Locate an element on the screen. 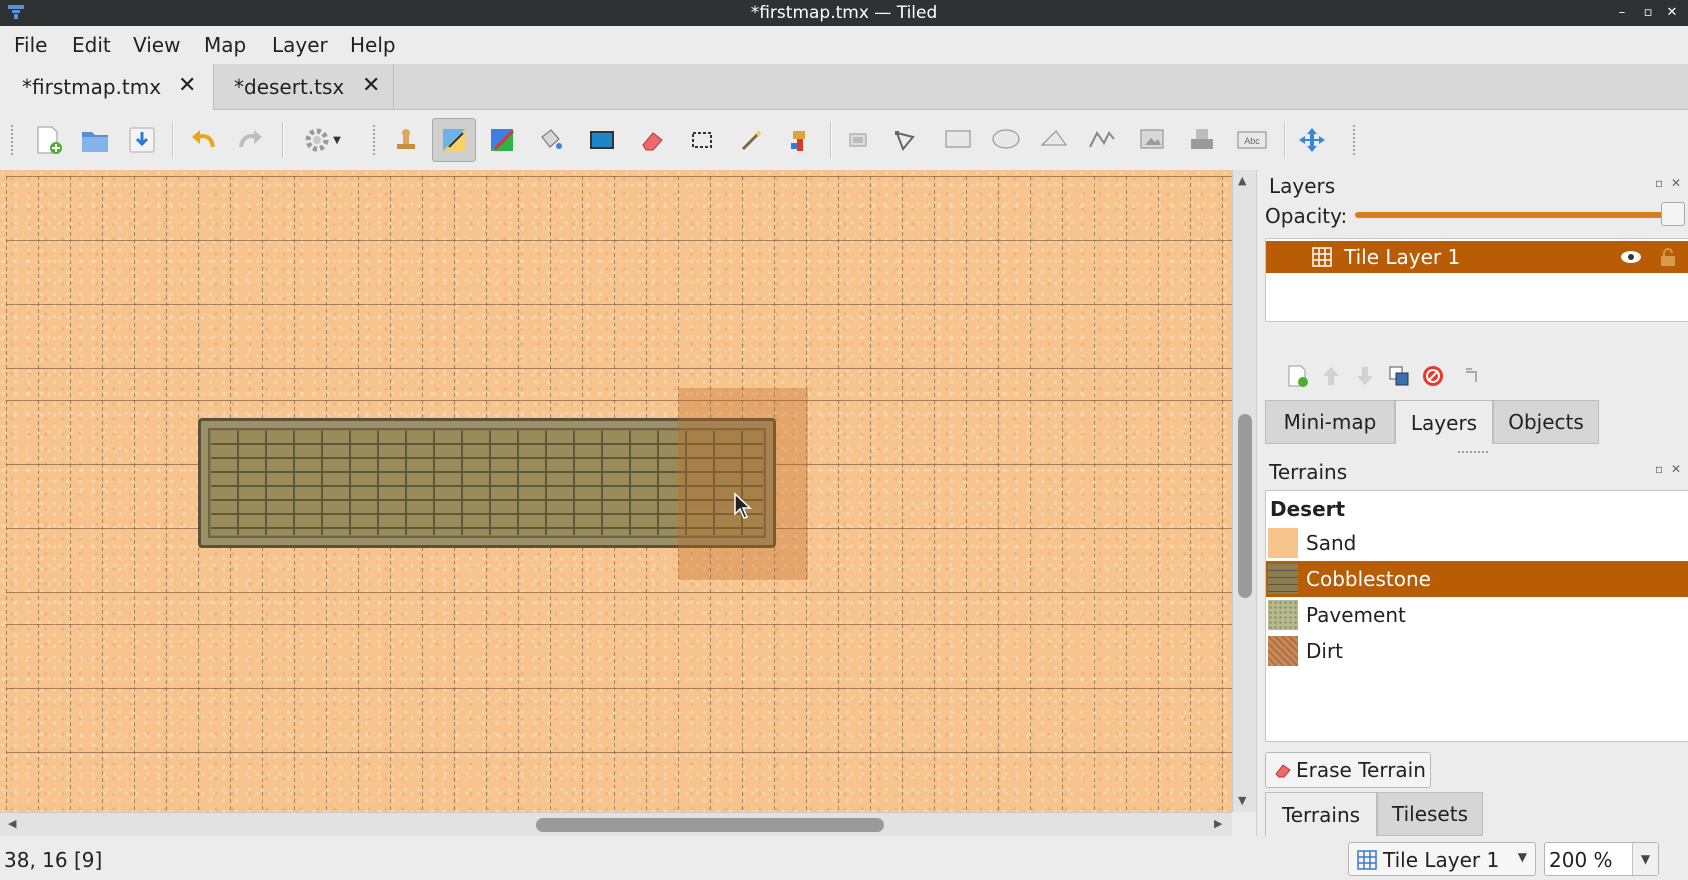 This screenshot has height=880, width=1688. layer-row: Tile Layer 1 is located at coordinates (1477, 257).